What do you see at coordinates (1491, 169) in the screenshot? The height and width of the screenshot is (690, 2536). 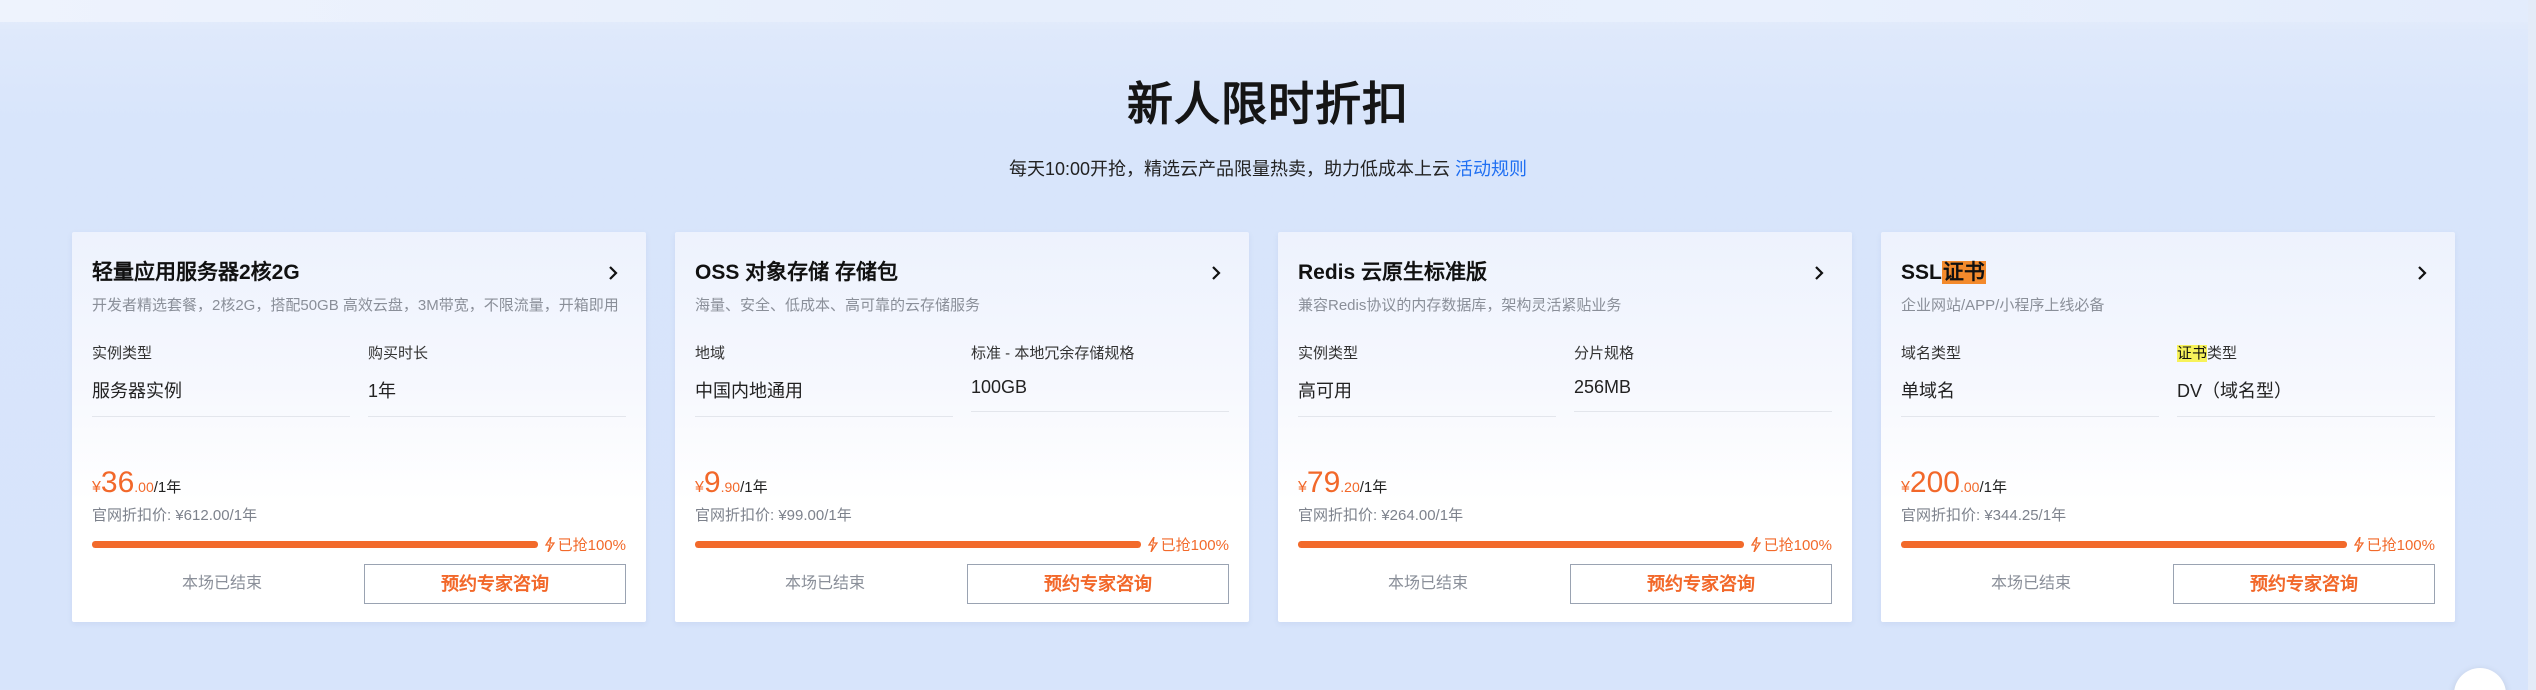 I see `rules-link: 活动规则` at bounding box center [1491, 169].